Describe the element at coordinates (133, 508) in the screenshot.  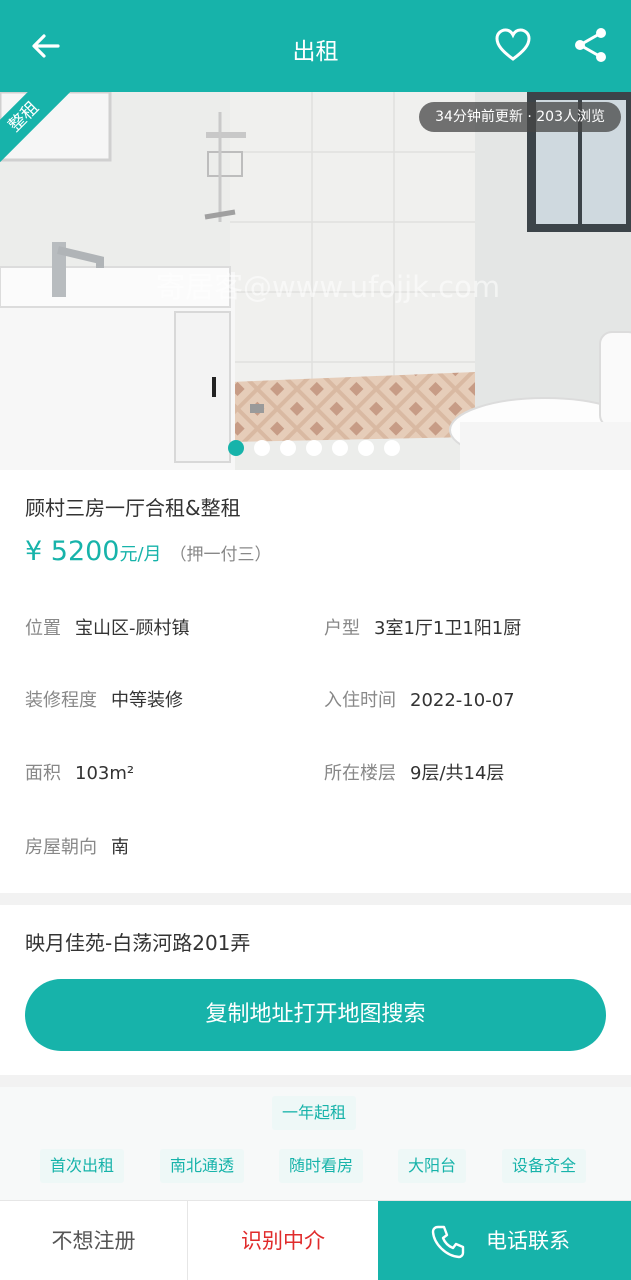
I see `listing-title: 顾村三房一厅合租&整租` at that location.